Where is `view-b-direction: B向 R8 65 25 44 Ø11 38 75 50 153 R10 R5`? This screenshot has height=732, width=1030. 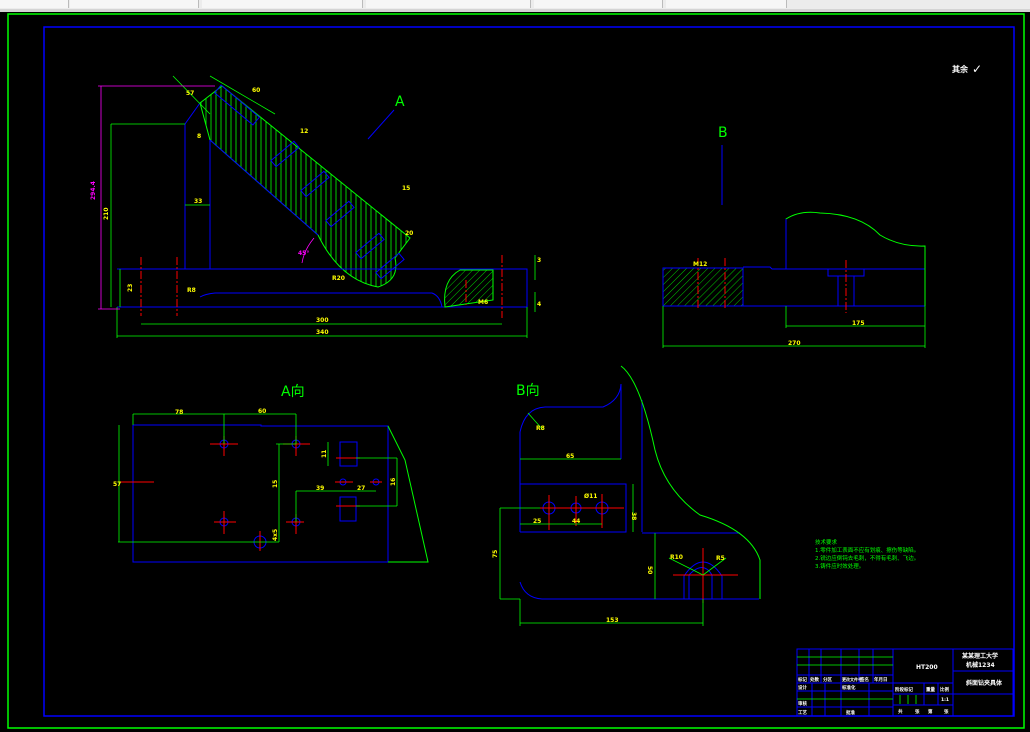
view-b-direction: B向 R8 65 25 44 Ø11 38 75 50 153 R10 R5 is located at coordinates (626, 495).